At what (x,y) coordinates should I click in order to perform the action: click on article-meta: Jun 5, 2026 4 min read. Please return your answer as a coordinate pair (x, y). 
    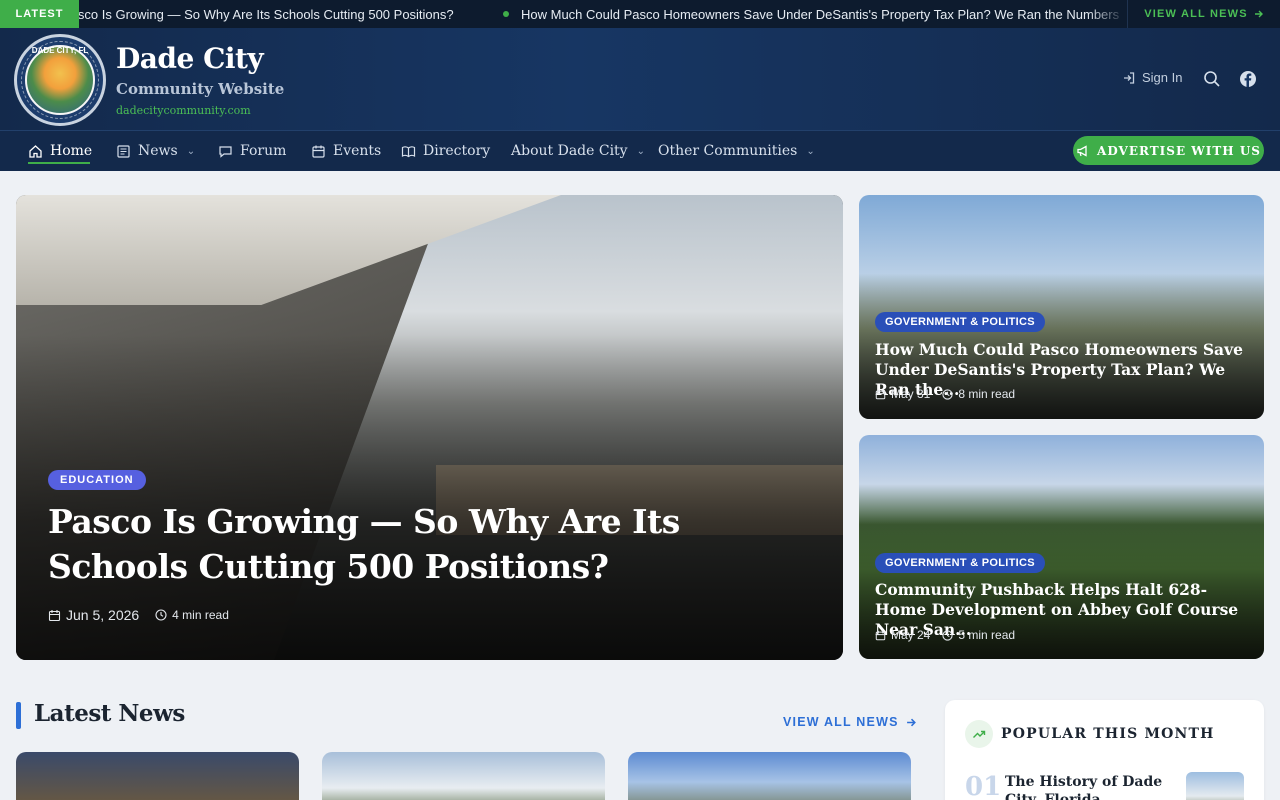
    Looking at the image, I should click on (138, 615).